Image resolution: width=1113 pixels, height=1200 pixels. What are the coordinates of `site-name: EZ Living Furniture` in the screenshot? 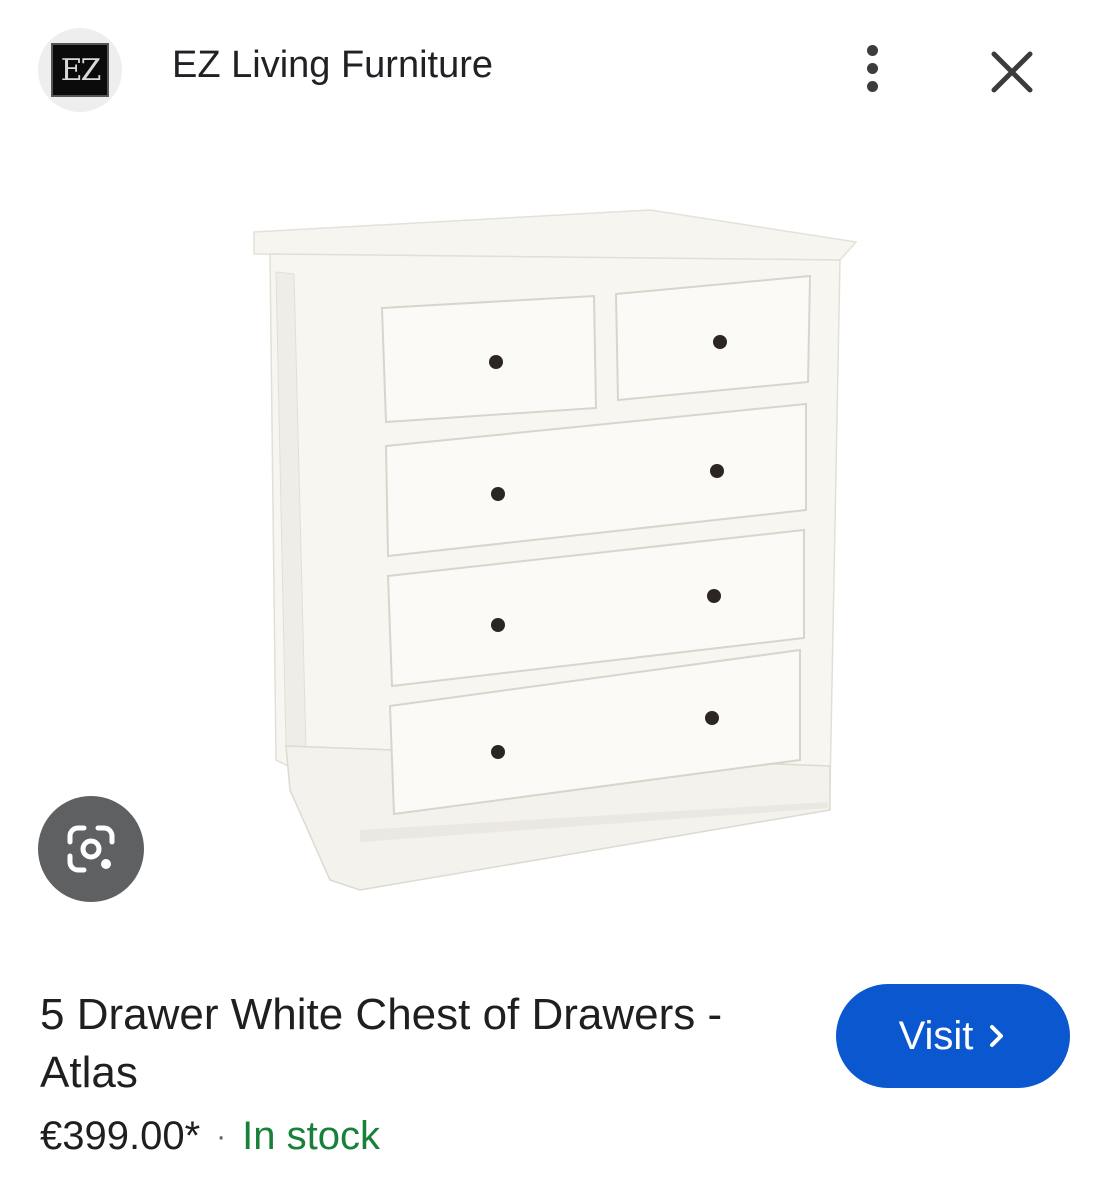 It's located at (332, 65).